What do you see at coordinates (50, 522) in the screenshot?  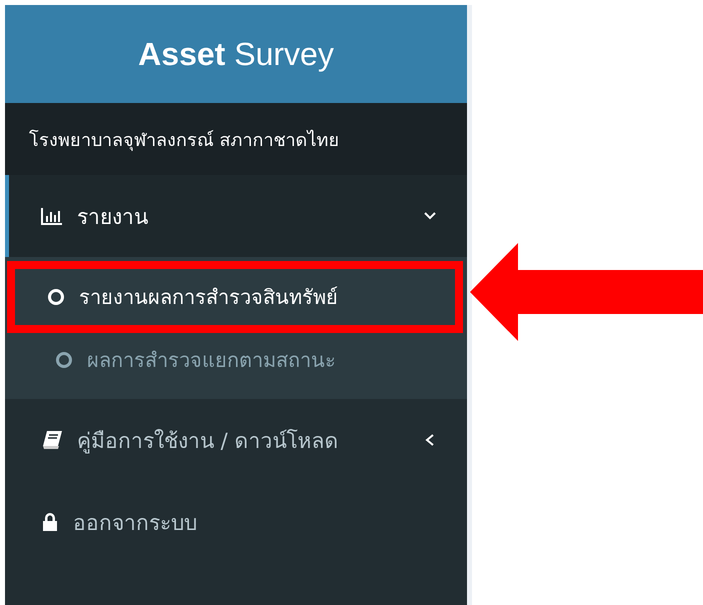 I see `lock-icon` at bounding box center [50, 522].